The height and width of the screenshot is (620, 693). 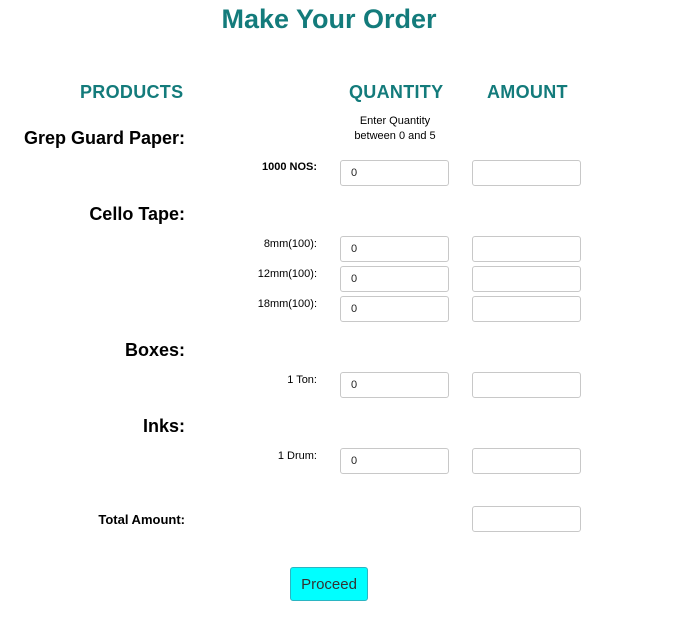 What do you see at coordinates (329, 19) in the screenshot?
I see `page-title: Make Your Order` at bounding box center [329, 19].